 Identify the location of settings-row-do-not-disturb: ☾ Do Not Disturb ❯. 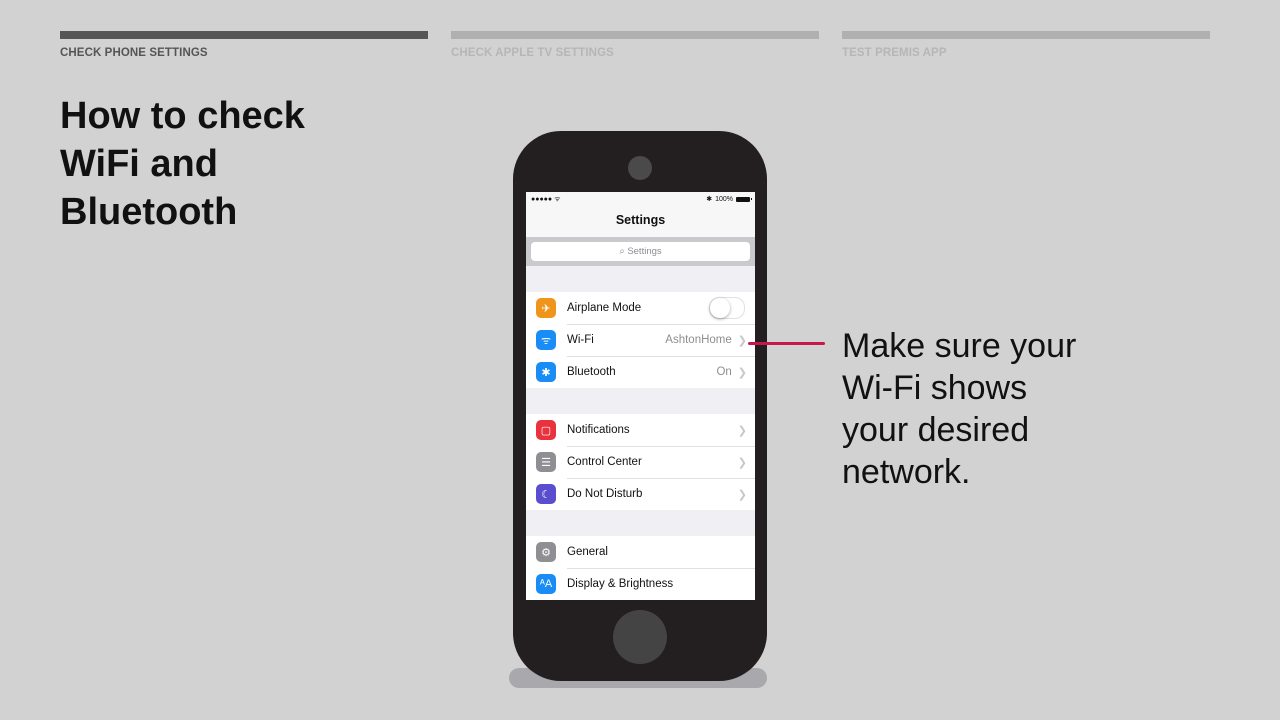
(640, 494).